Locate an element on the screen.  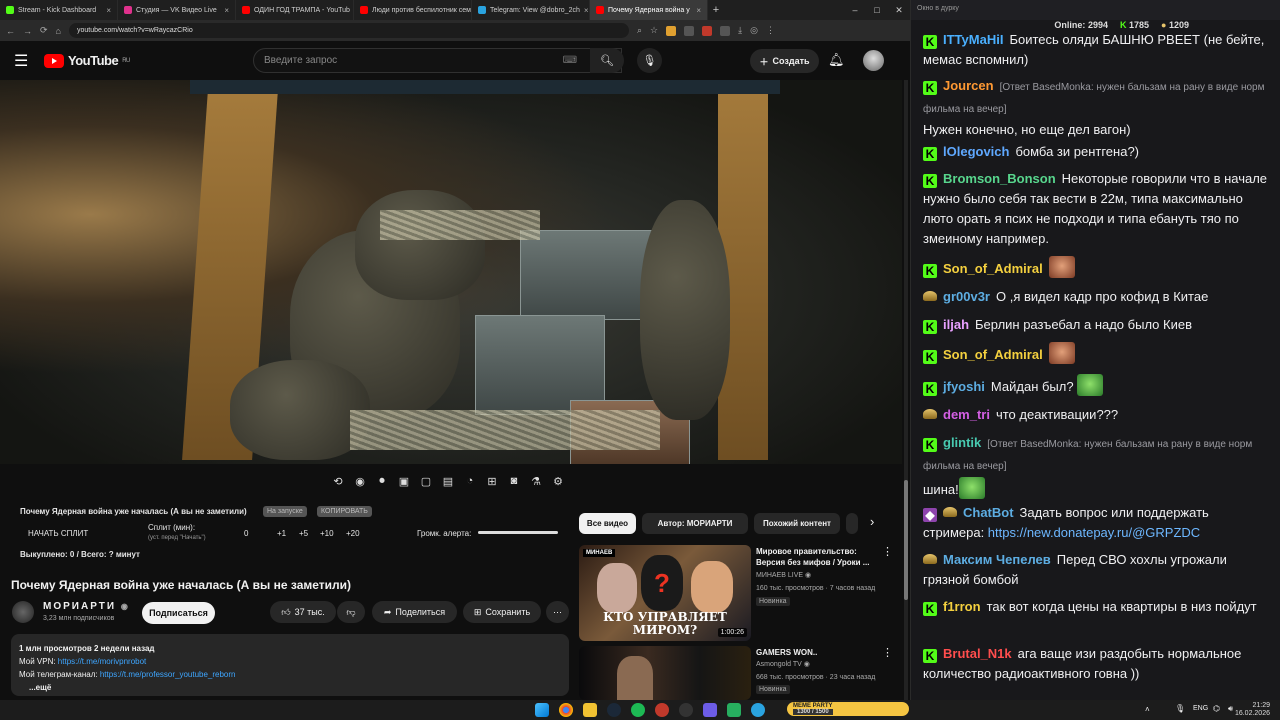
vpn-link: https://t.me/morivpnrobot is located at coordinates (102, 661).